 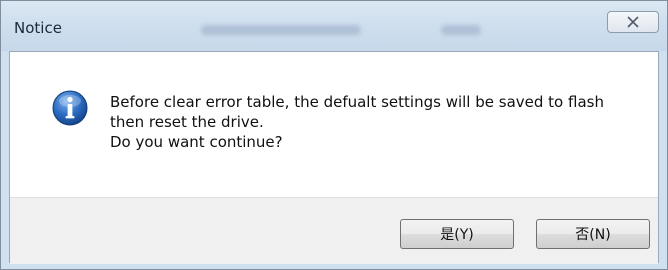 I want to click on message-line: Do you want continue?, so click(x=196, y=142).